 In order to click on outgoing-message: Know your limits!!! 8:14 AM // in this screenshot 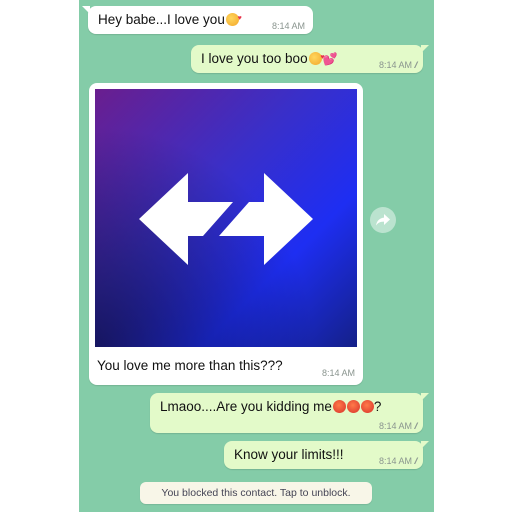, I will do `click(326, 455)`.